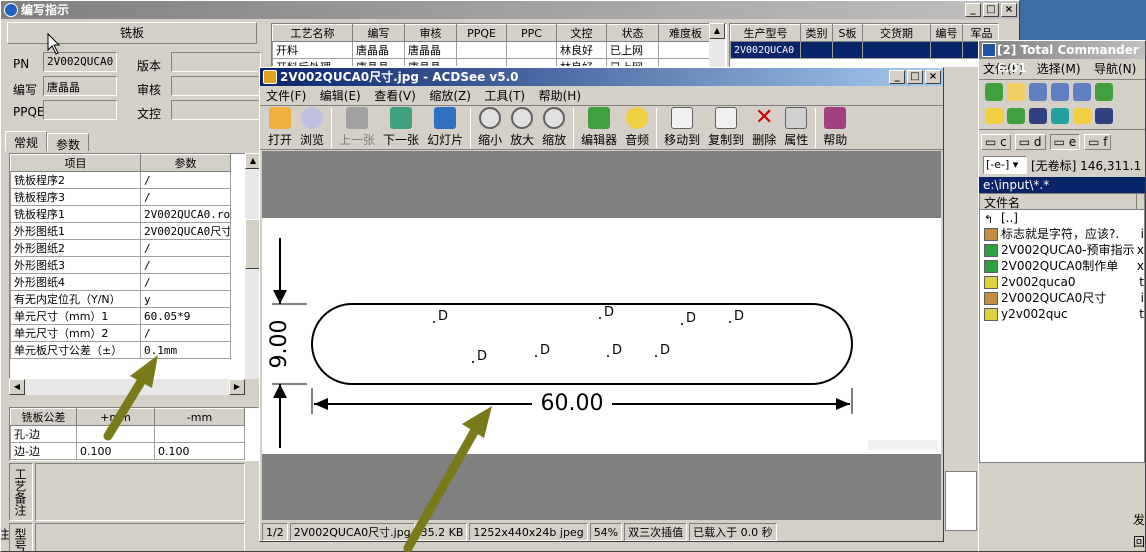 The image size is (1146, 552). What do you see at coordinates (54, 43) in the screenshot?
I see `mouse-cursor-icon` at bounding box center [54, 43].